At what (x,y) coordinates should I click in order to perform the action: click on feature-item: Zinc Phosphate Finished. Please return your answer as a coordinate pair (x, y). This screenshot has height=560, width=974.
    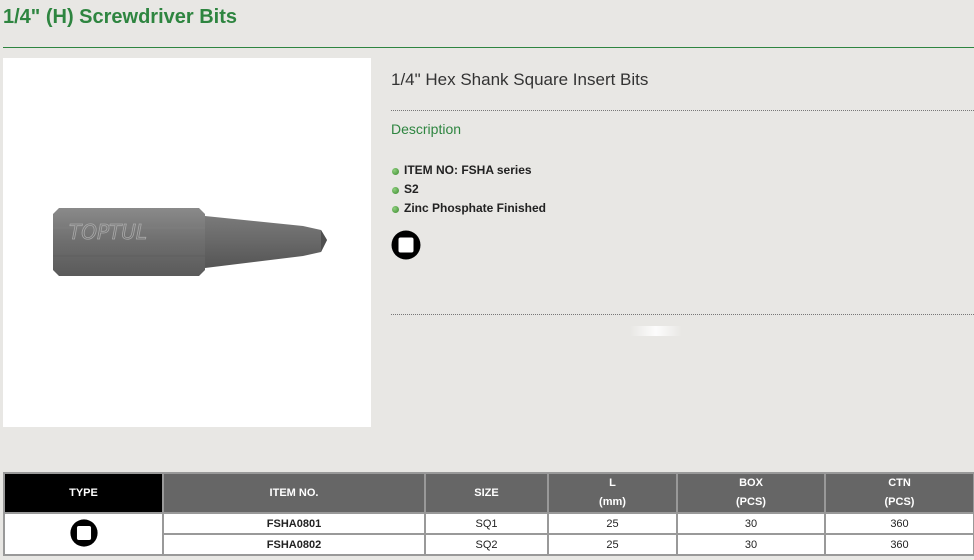
    Looking at the image, I should click on (469, 208).